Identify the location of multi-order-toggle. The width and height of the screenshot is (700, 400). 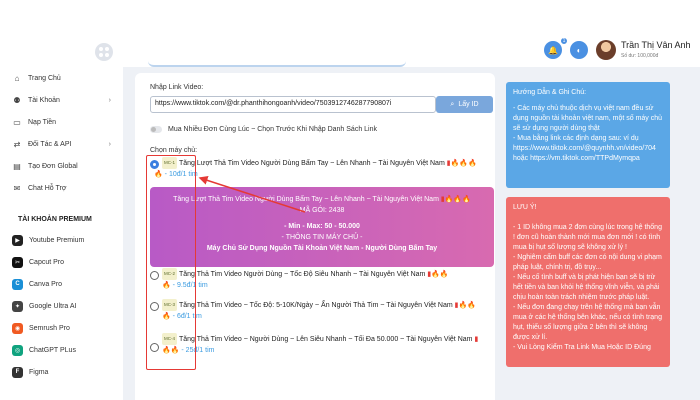
(156, 129).